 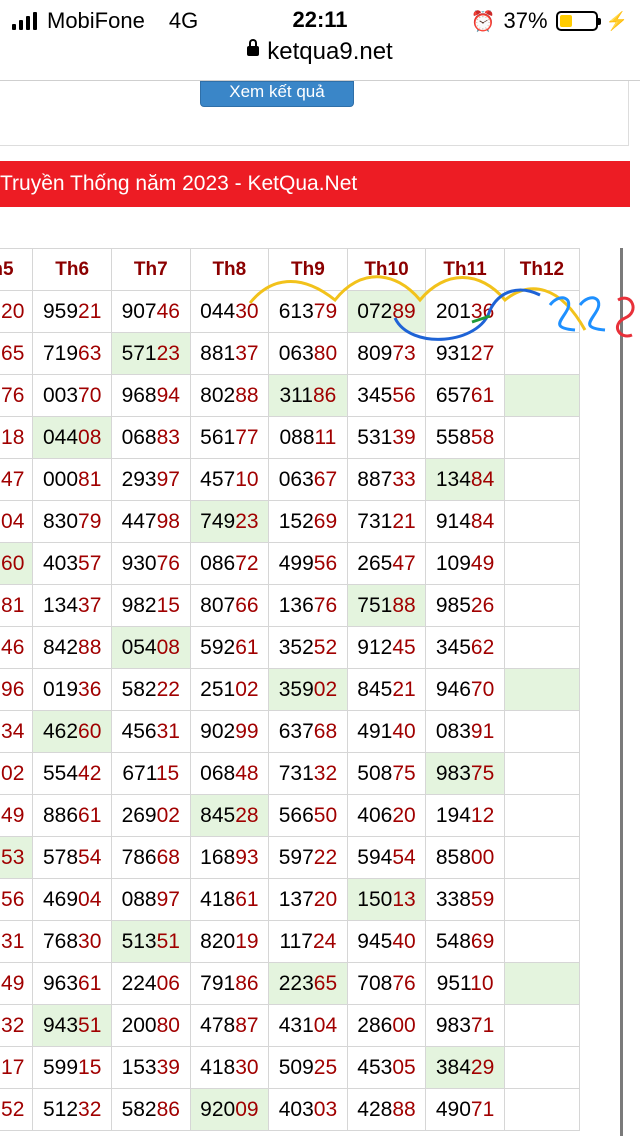 I want to click on result-cell: 41830, so click(x=229, y=1067).